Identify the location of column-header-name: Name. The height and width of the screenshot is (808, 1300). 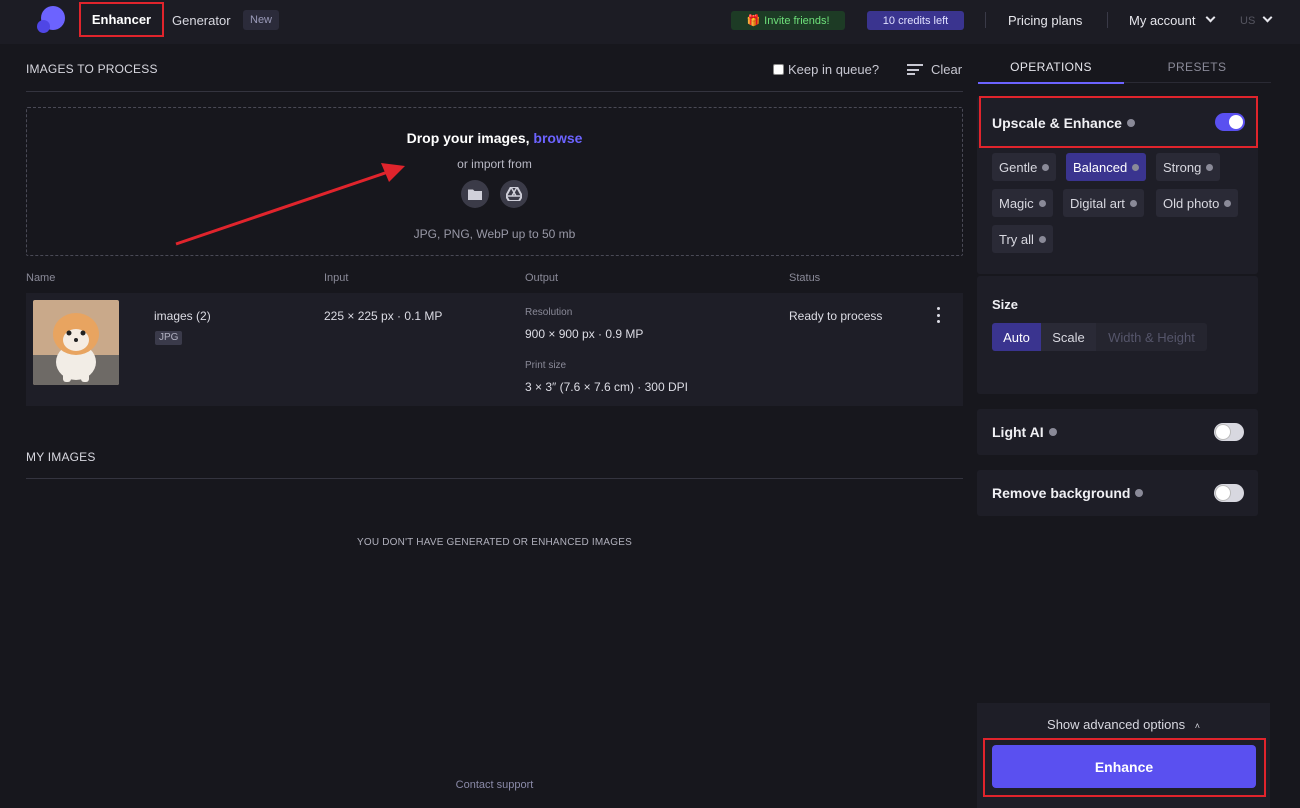
(41, 278).